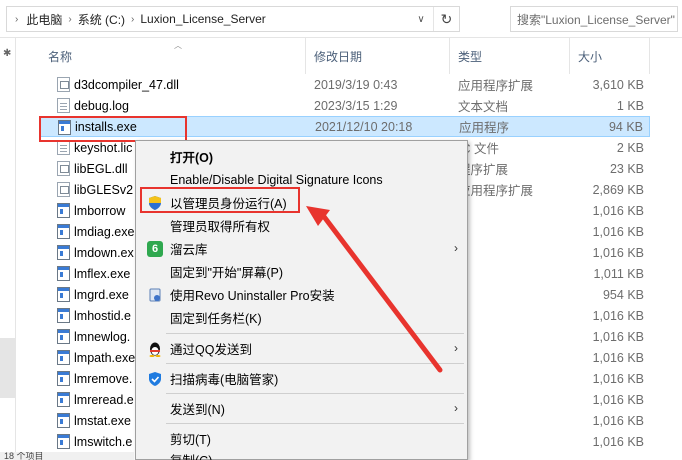 The image size is (682, 460). Describe the element at coordinates (302, 438) in the screenshot. I see `menu-item-cut: 剪切(T)` at that location.